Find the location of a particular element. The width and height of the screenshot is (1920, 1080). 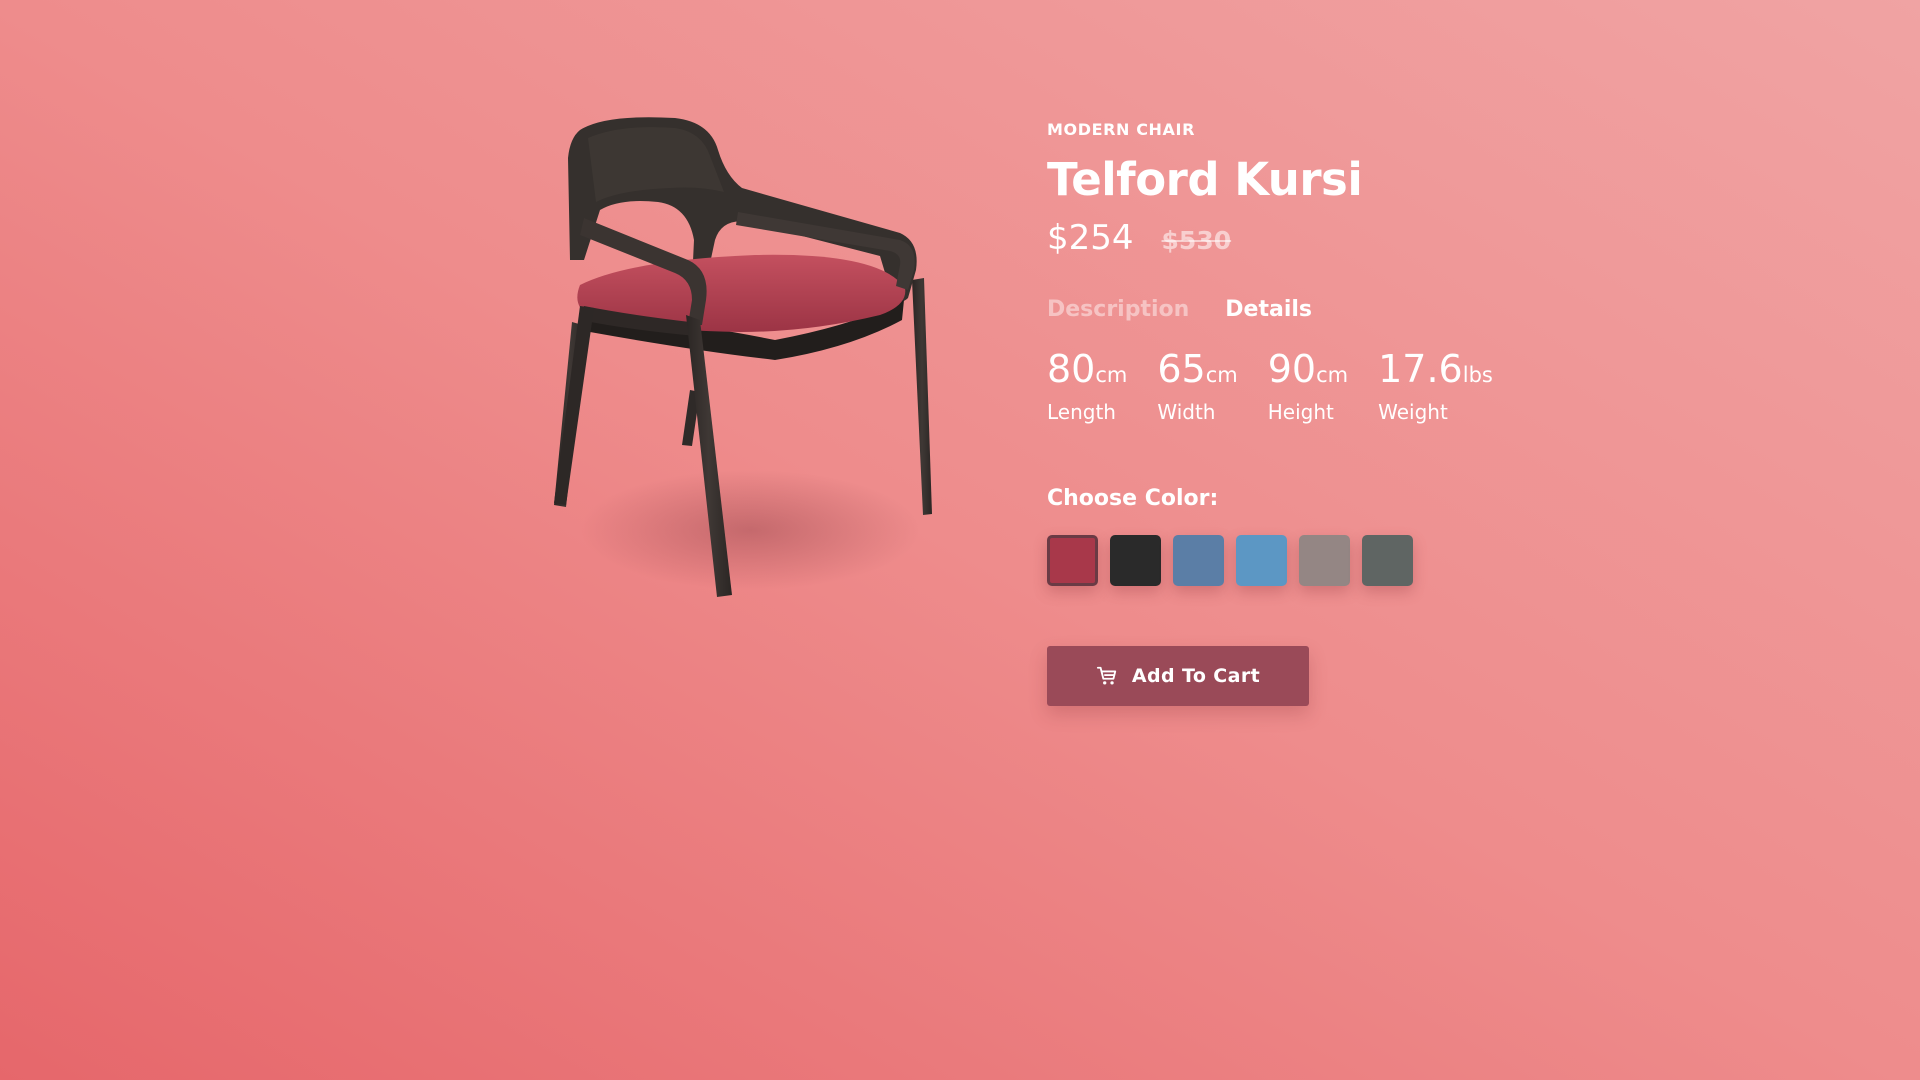

product-category: MODERN CHAIR is located at coordinates (1121, 129).